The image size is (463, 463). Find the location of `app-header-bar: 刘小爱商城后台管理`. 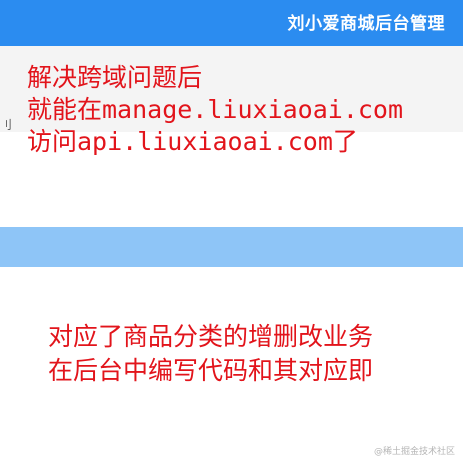

app-header-bar: 刘小爱商城后台管理 is located at coordinates (231, 23).